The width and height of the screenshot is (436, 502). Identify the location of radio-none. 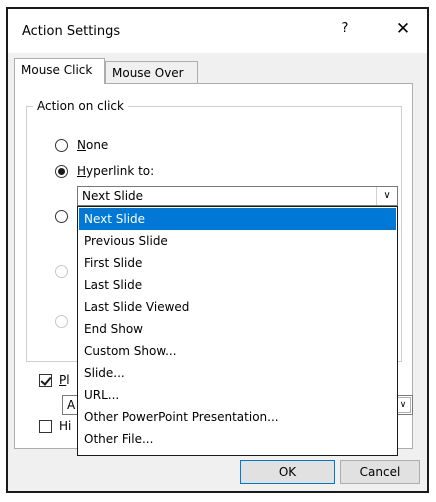
(61, 145).